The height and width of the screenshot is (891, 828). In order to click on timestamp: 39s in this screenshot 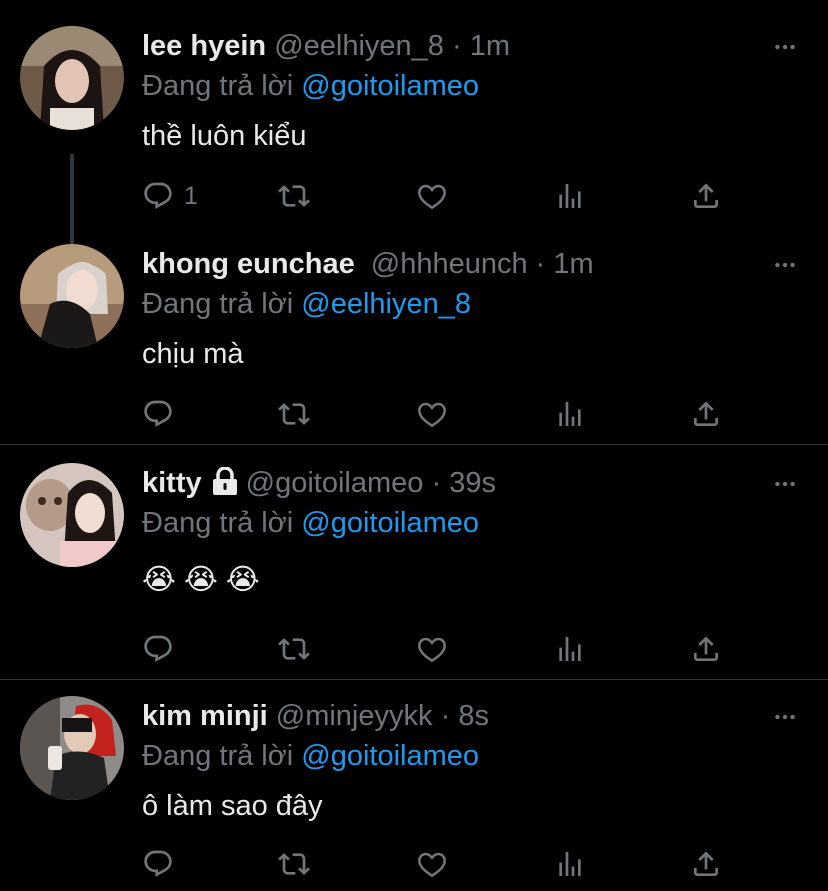, I will do `click(472, 483)`.